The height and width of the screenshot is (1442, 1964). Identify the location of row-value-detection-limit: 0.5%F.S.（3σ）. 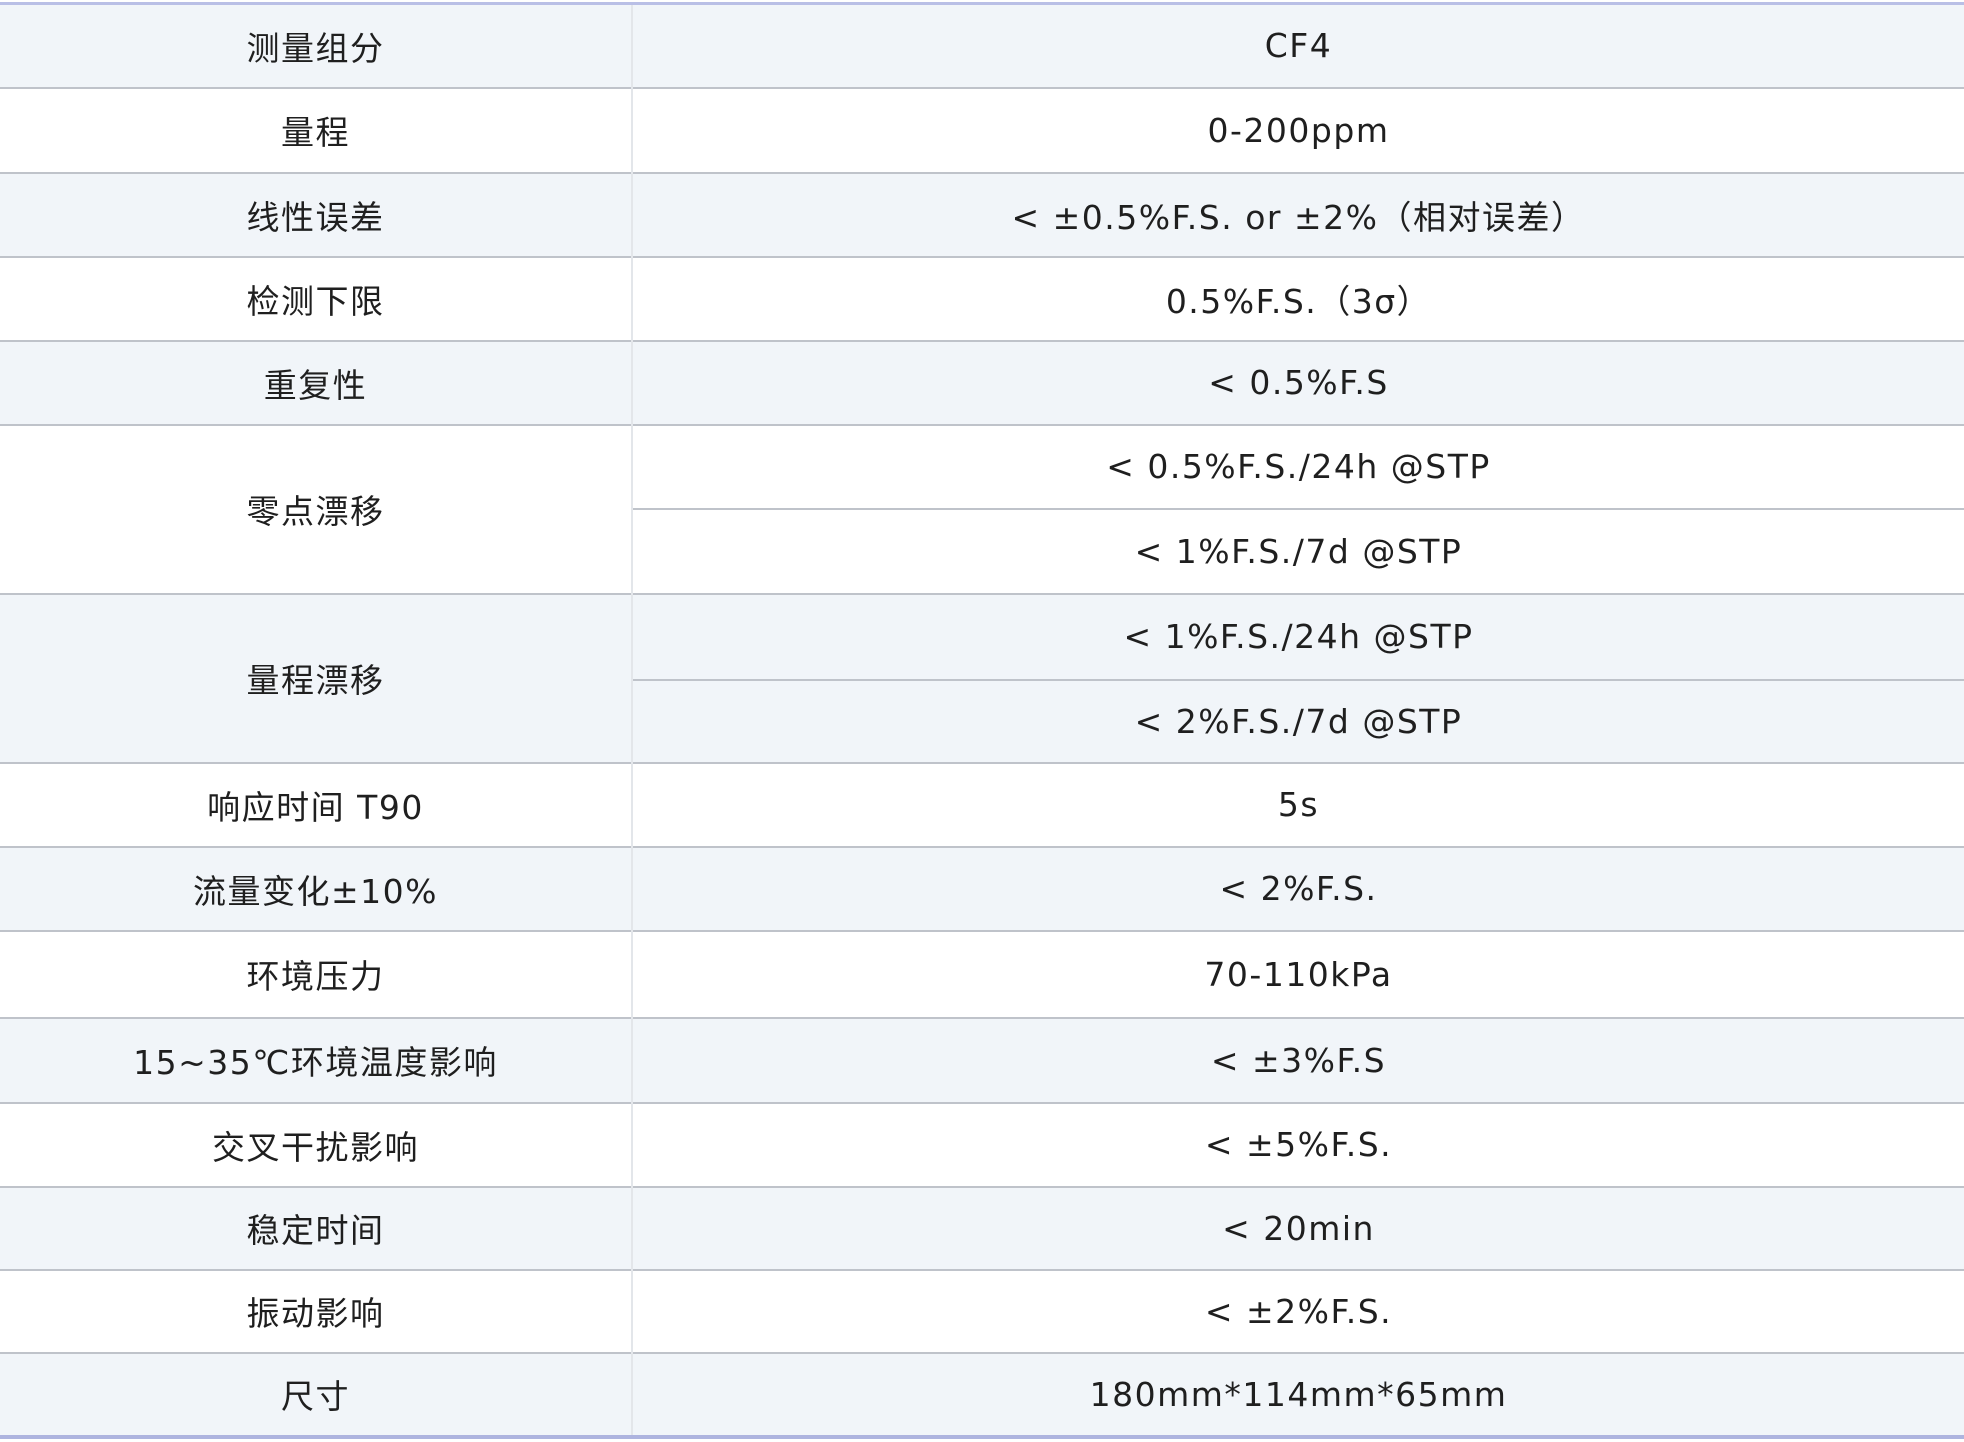
(1298, 298).